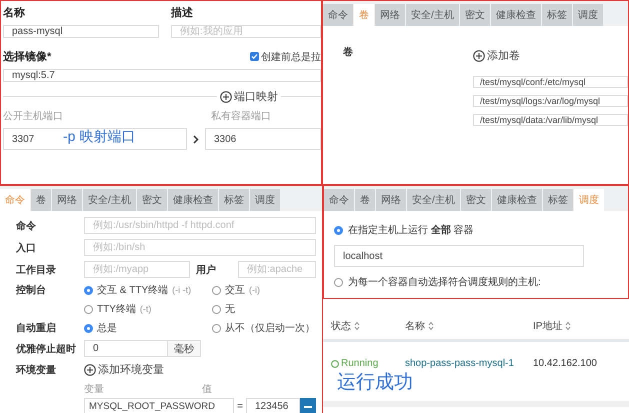 The width and height of the screenshot is (629, 413). I want to click on field-label: 选择镜像*, so click(27, 57).